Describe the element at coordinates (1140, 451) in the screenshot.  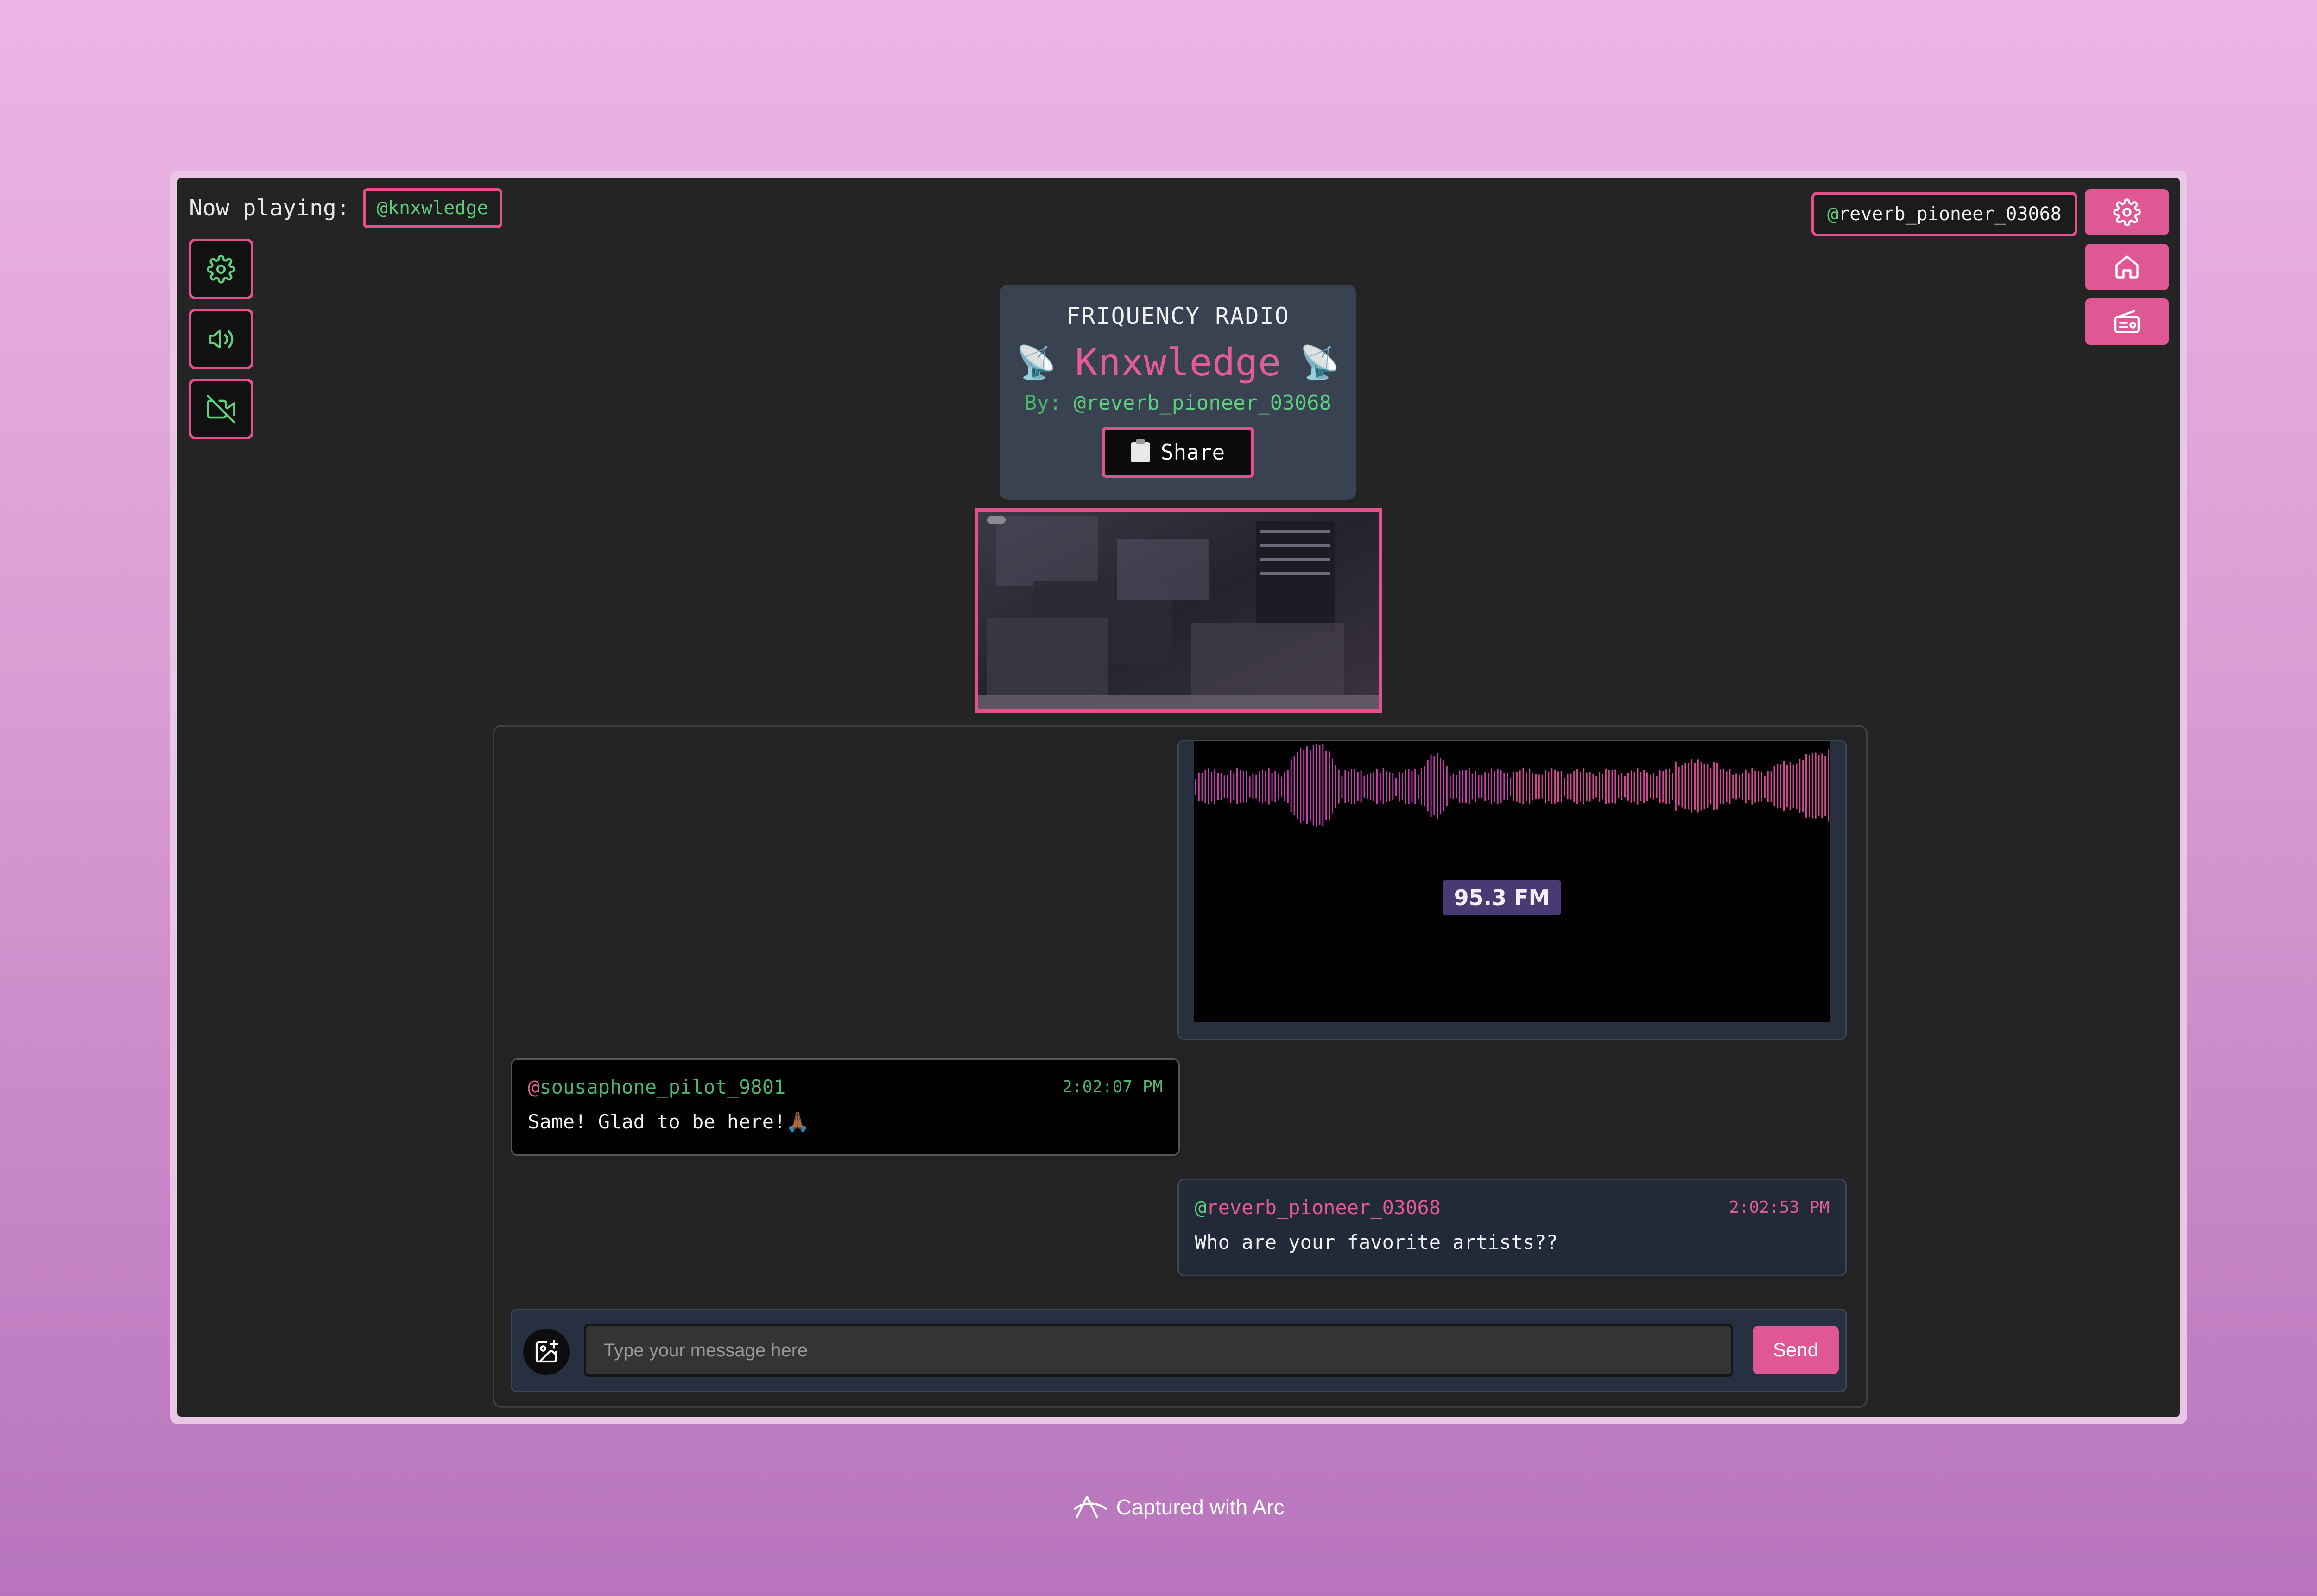
I see `clipboard-icon` at that location.